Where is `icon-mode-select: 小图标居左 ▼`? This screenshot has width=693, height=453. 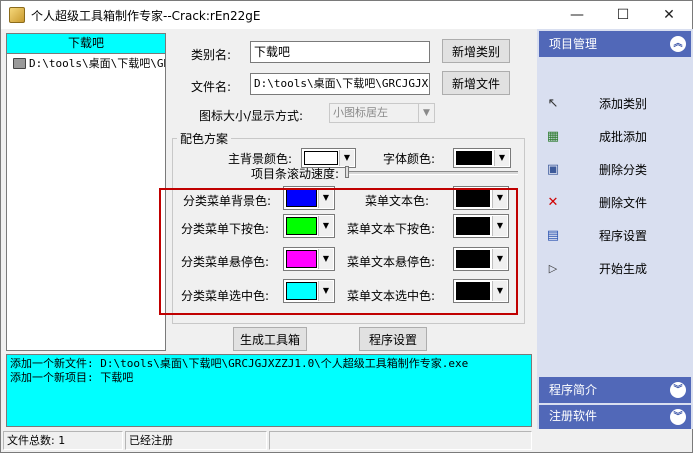
icon-mode-select: 小图标居左 ▼ is located at coordinates (382, 113).